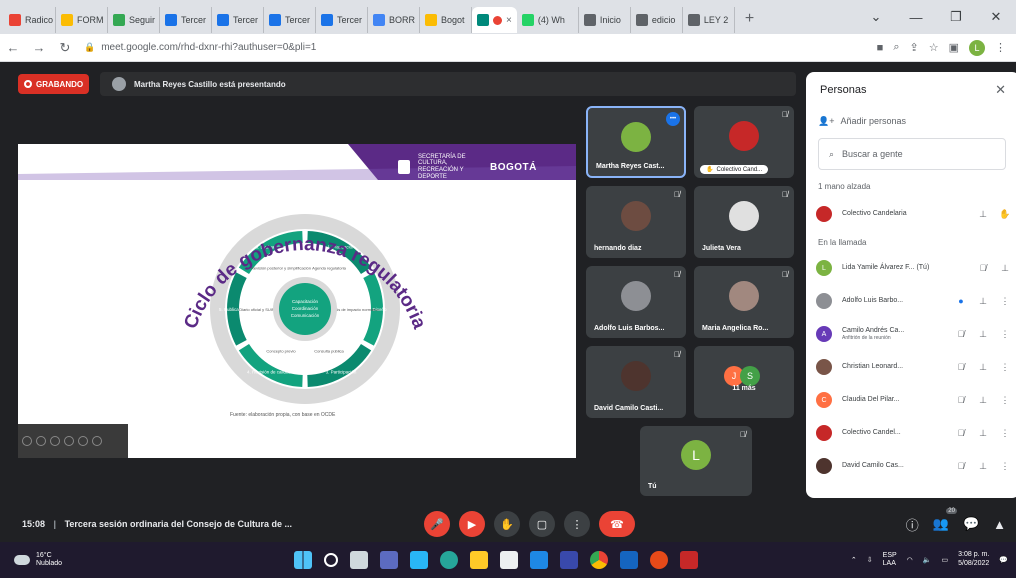 The height and width of the screenshot is (578, 1016). I want to click on browser-tab: edicio, so click(657, 20).